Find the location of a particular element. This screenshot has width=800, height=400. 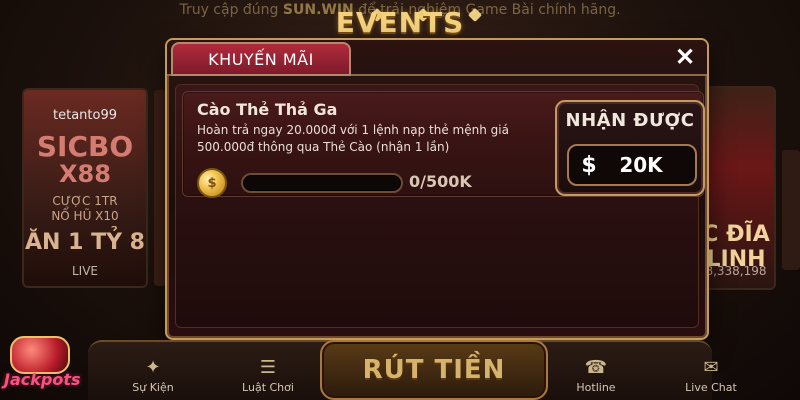

left-card-promo-lines: CƯỢC 1TR NỔ HŨ X10 is located at coordinates (85, 209).